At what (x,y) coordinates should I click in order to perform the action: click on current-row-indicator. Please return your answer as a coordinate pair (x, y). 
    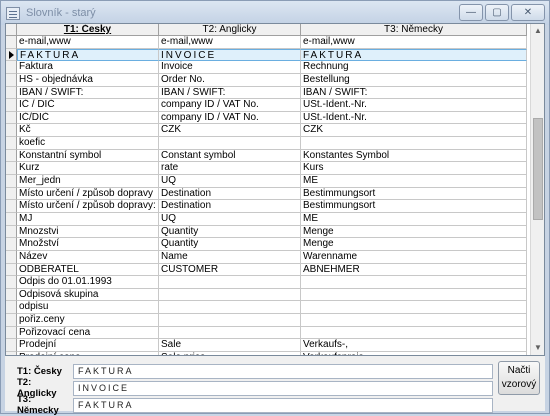
    Looking at the image, I should click on (11, 55).